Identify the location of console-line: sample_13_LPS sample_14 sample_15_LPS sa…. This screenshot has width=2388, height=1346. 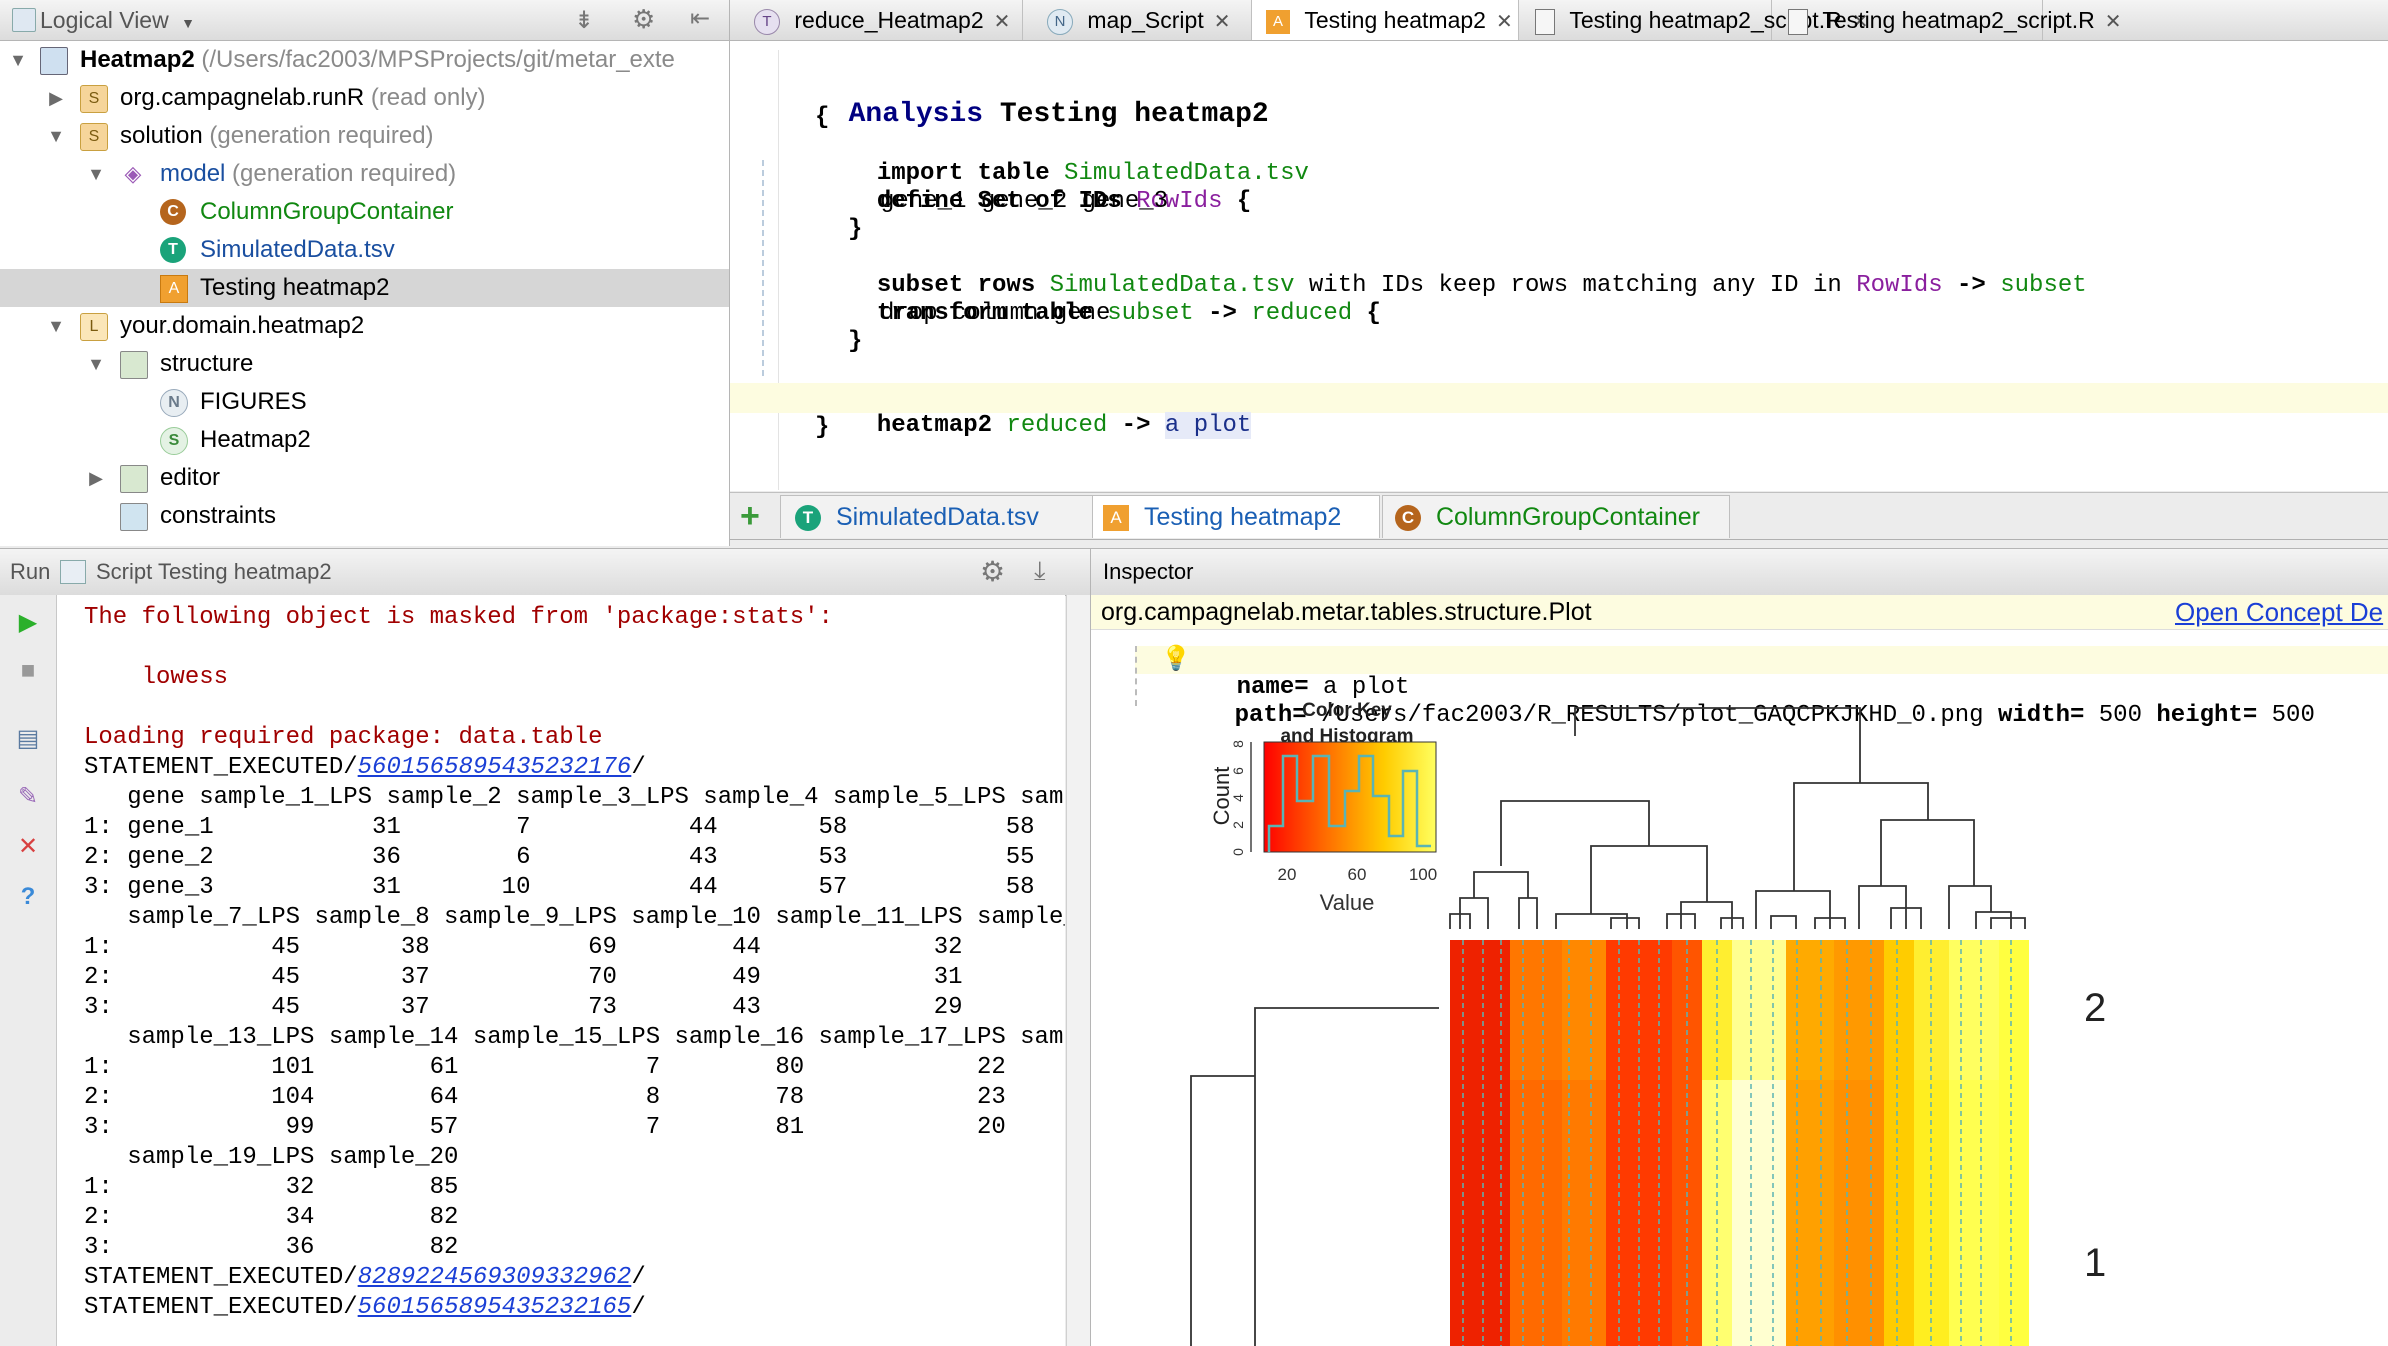
(574, 1038).